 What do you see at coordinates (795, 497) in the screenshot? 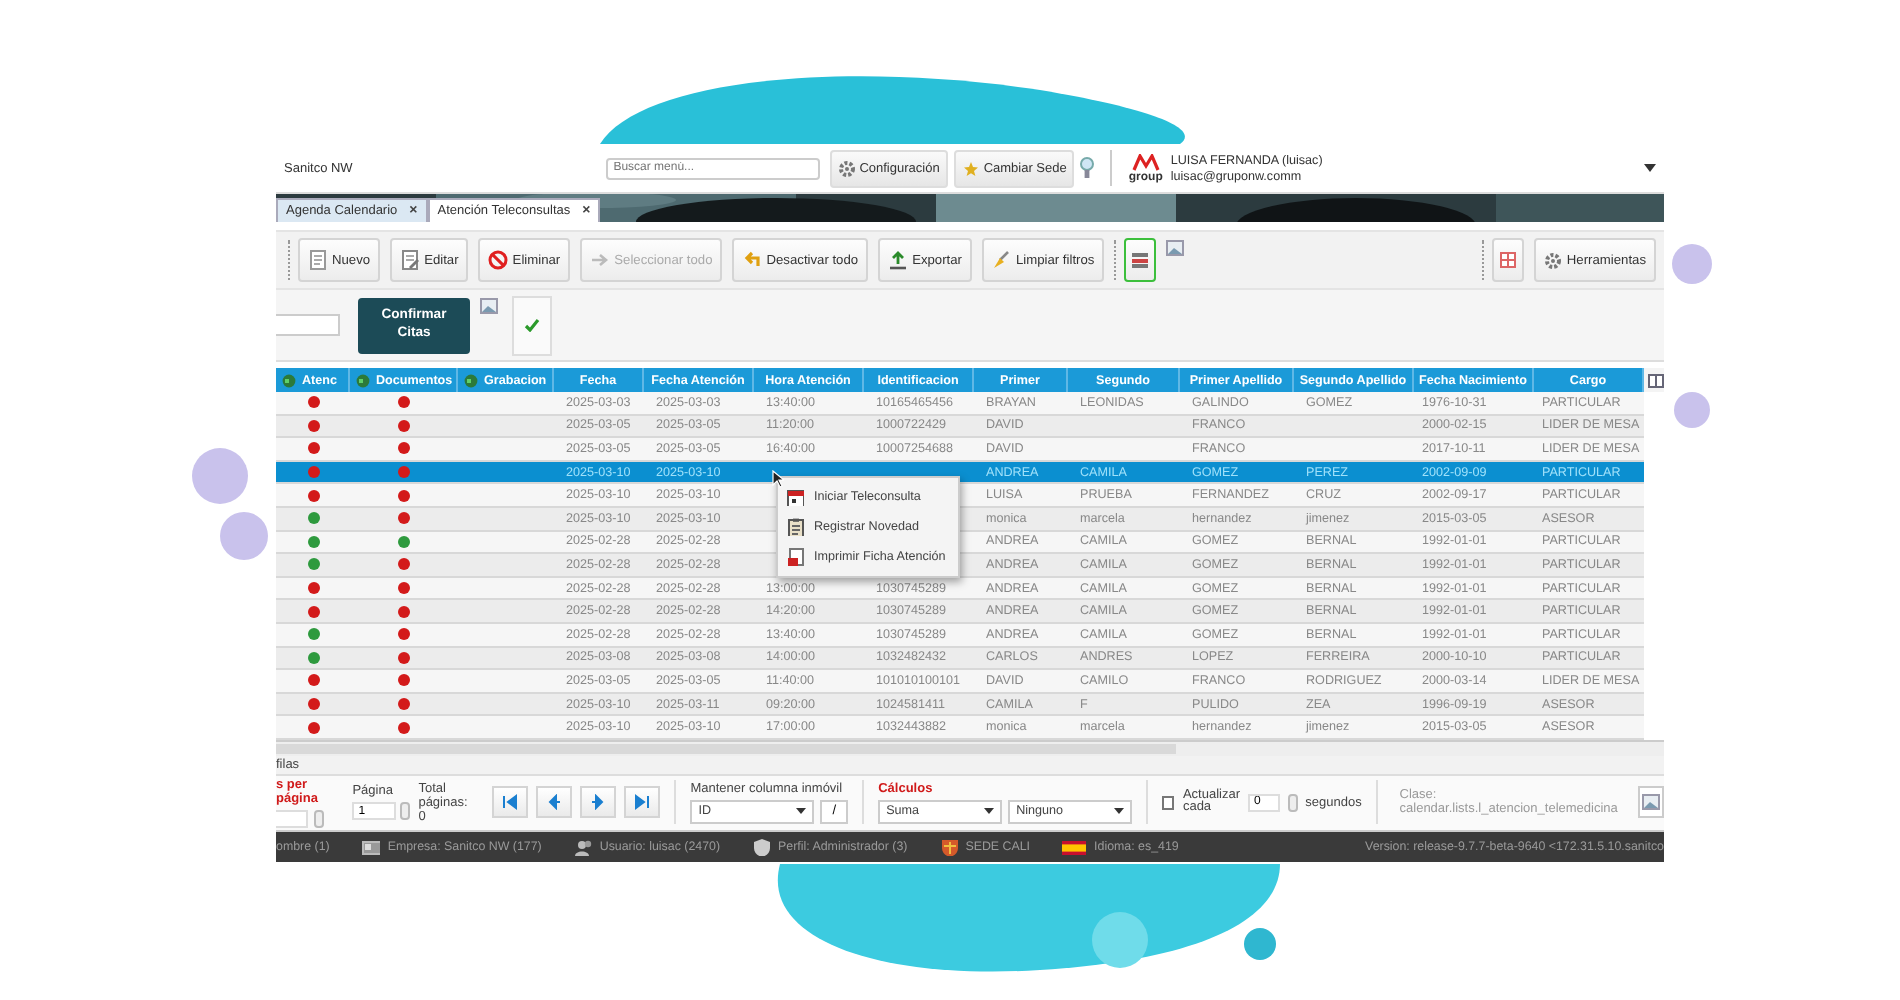
I see `calendar-icon` at bounding box center [795, 497].